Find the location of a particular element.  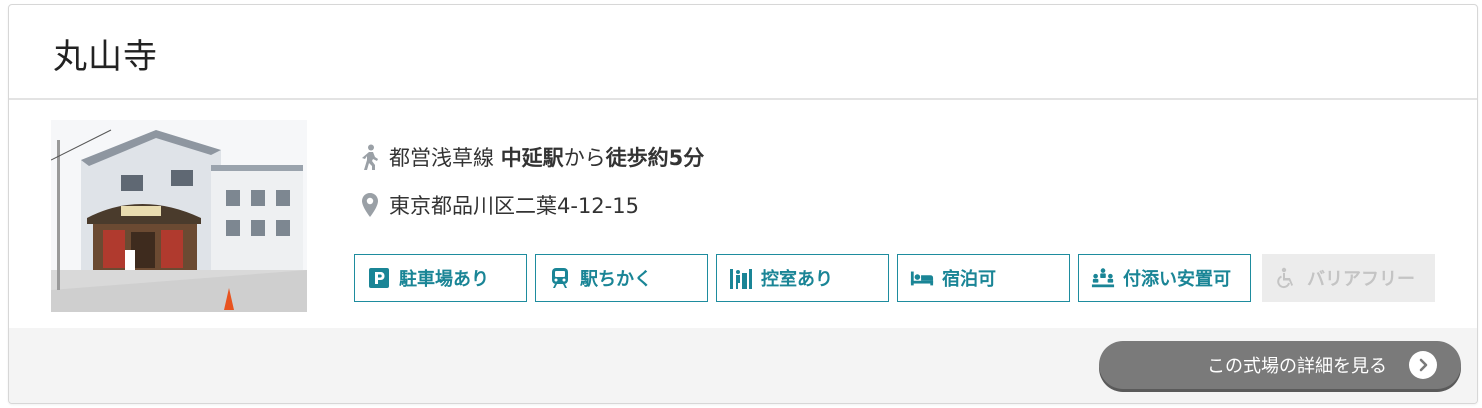

chevron-right-icon is located at coordinates (1423, 365).